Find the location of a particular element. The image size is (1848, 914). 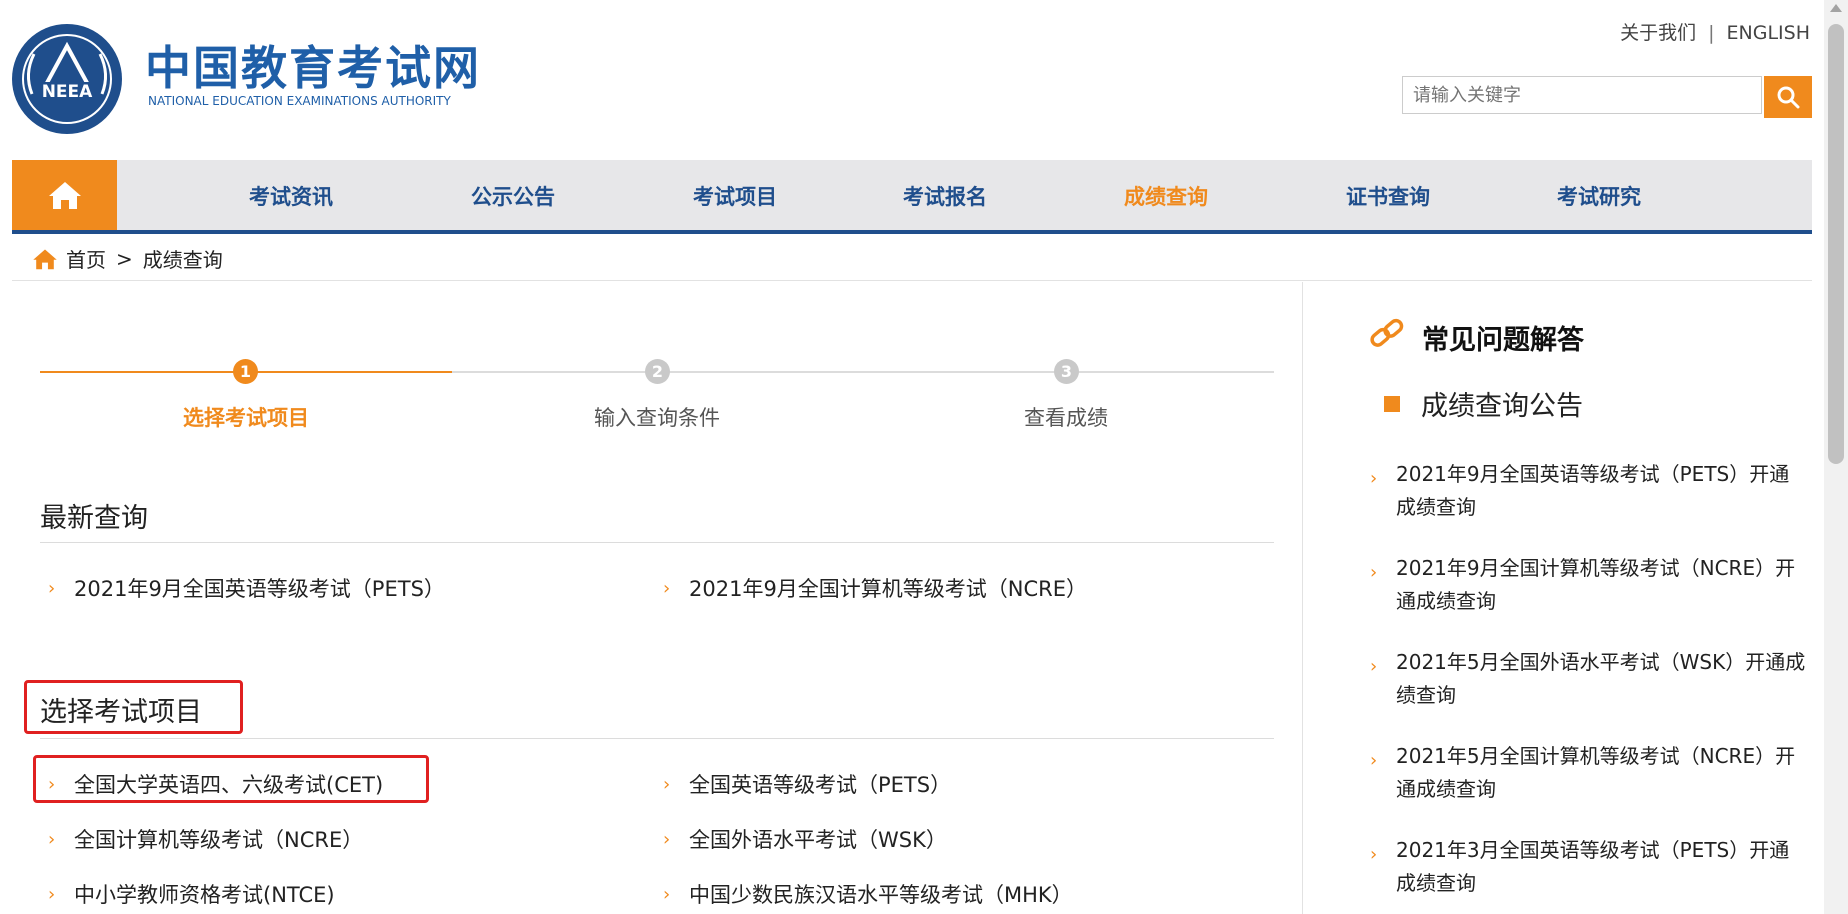

scrollbar is located at coordinates (1836, 457).